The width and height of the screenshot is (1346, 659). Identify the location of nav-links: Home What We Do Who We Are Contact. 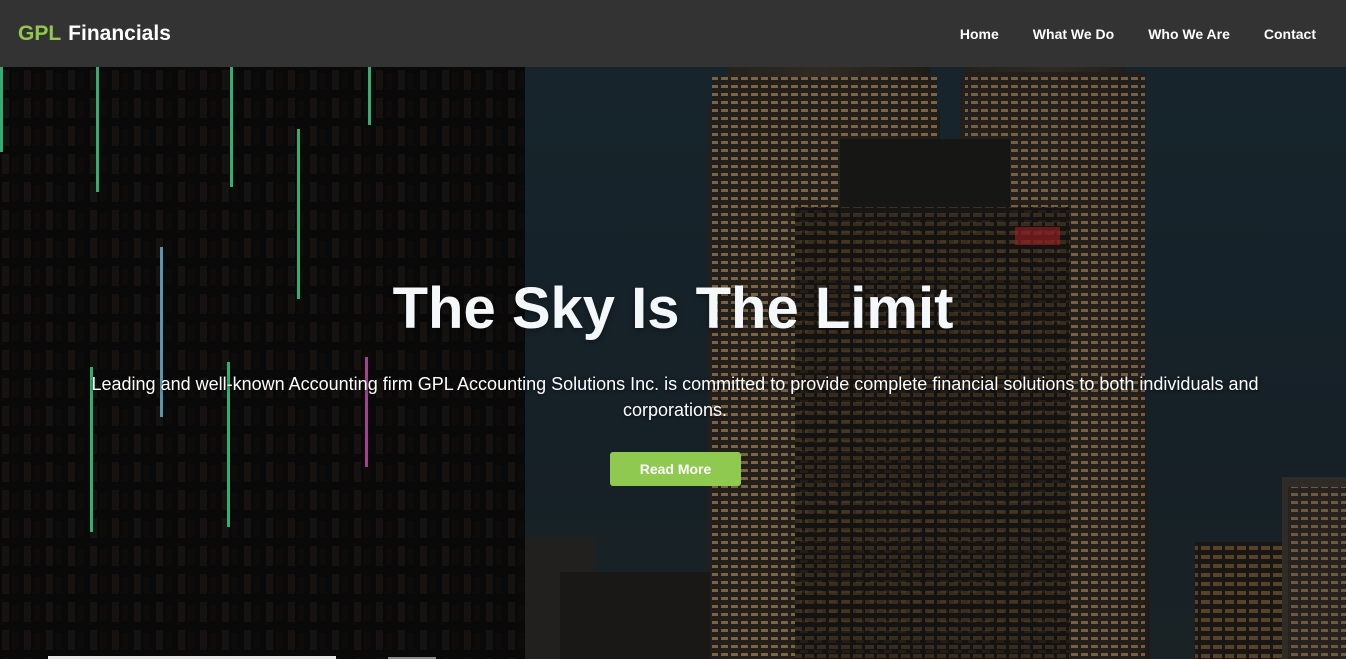
(1138, 34).